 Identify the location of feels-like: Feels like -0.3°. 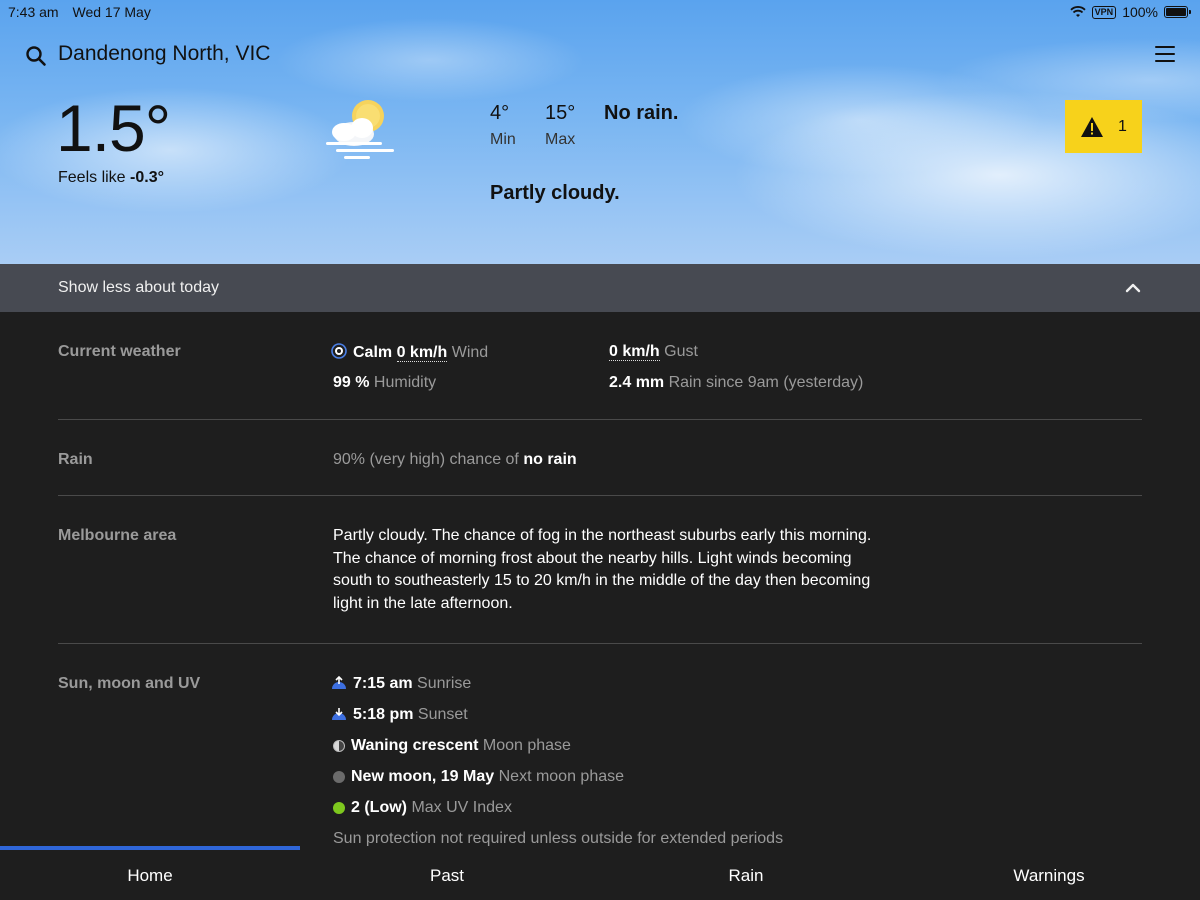
(111, 178).